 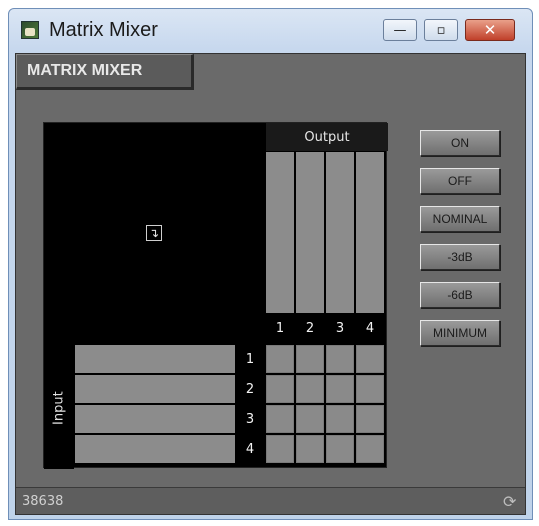 What do you see at coordinates (250, 449) in the screenshot?
I see `input-number-4: 4` at bounding box center [250, 449].